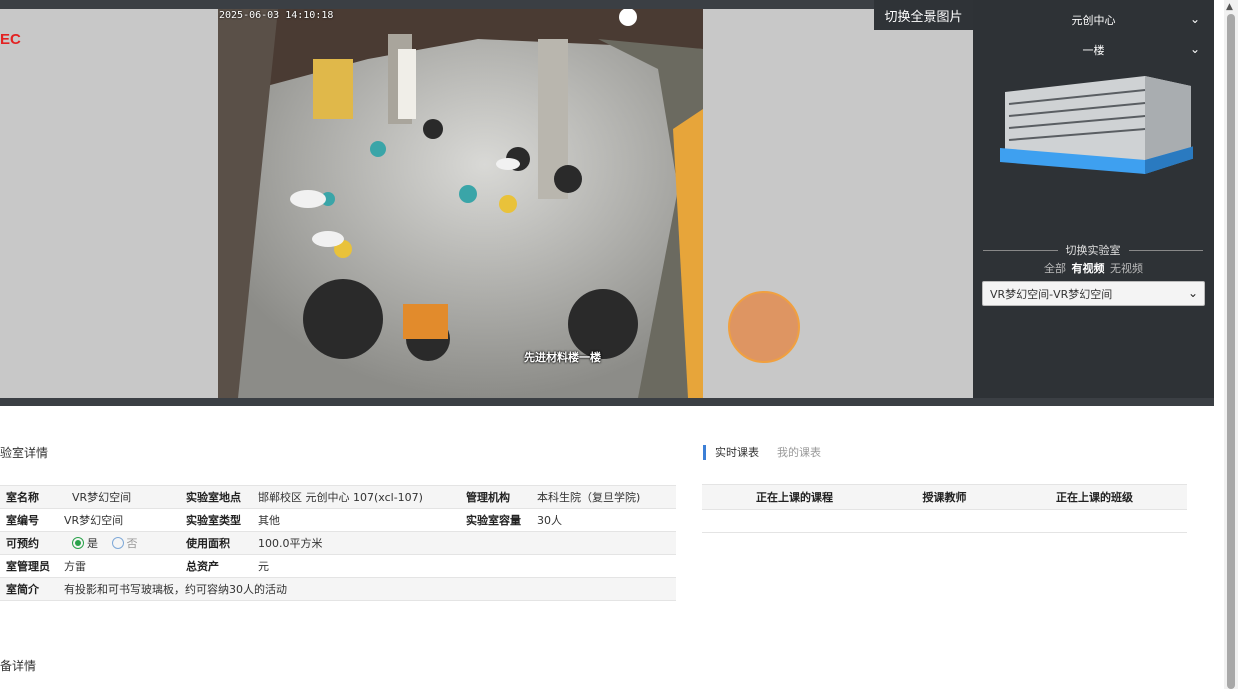 This screenshot has height=689, width=1238. I want to click on value: 100.0平方米, so click(356, 543).